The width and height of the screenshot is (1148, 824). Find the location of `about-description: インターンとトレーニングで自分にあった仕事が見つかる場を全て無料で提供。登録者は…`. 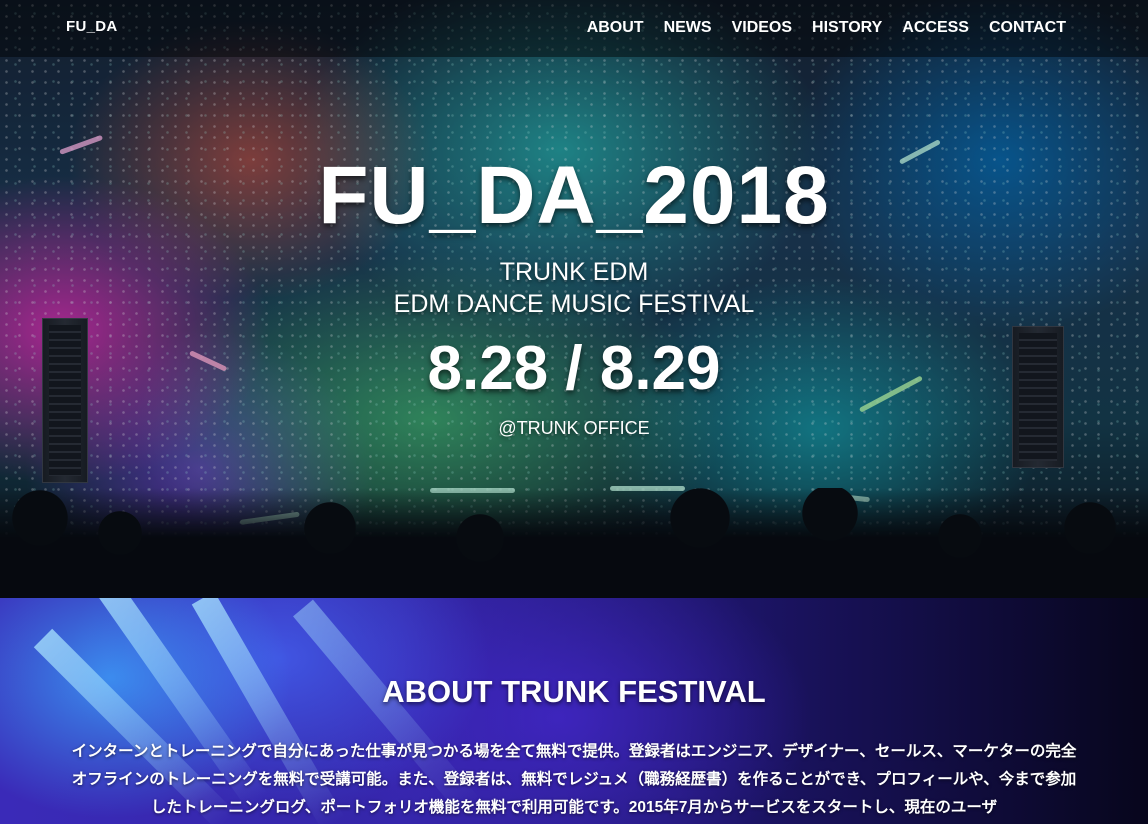

about-description: インターンとトレーニングで自分にあった仕事が見つかる場を全て無料で提供。登録者は… is located at coordinates (574, 779).